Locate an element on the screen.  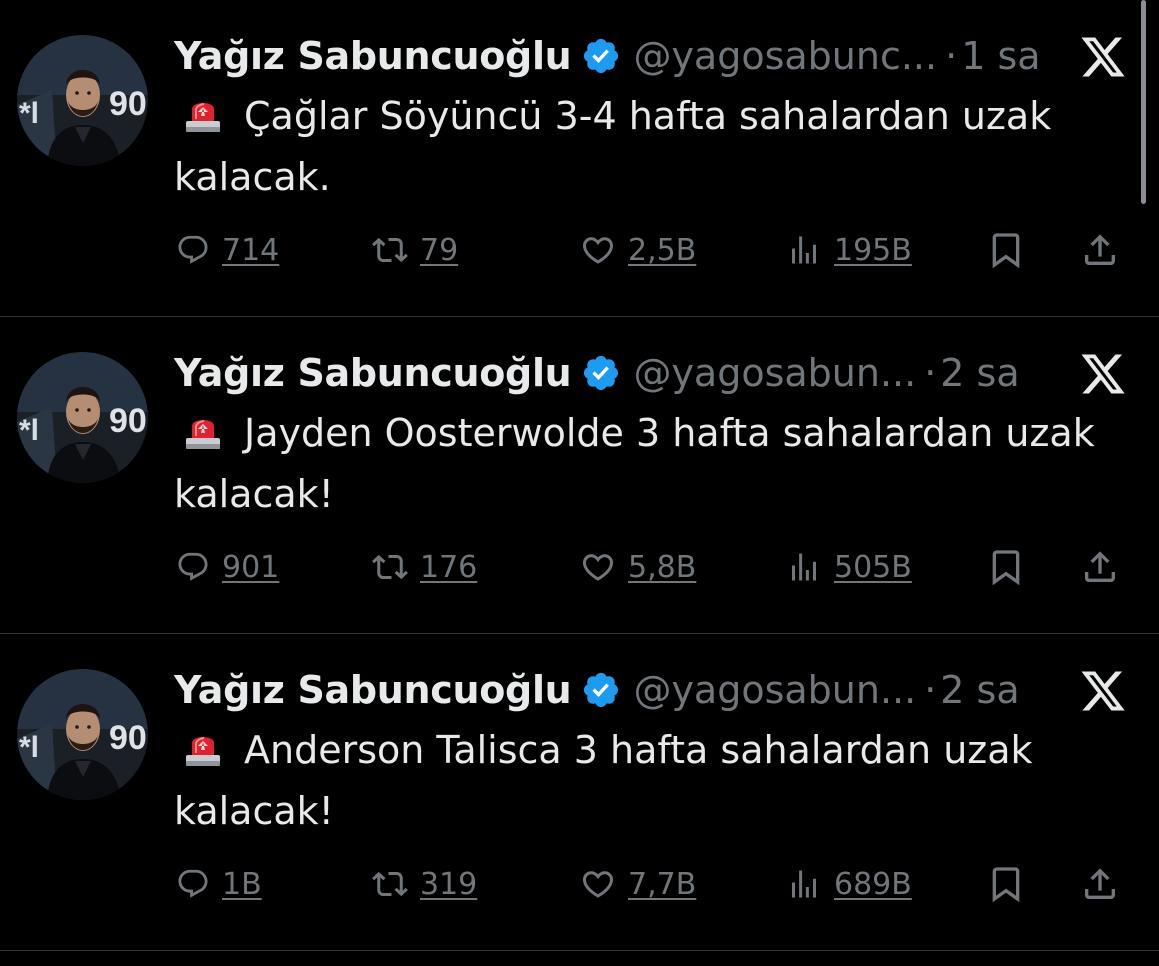
view-count: 195B is located at coordinates (873, 250).